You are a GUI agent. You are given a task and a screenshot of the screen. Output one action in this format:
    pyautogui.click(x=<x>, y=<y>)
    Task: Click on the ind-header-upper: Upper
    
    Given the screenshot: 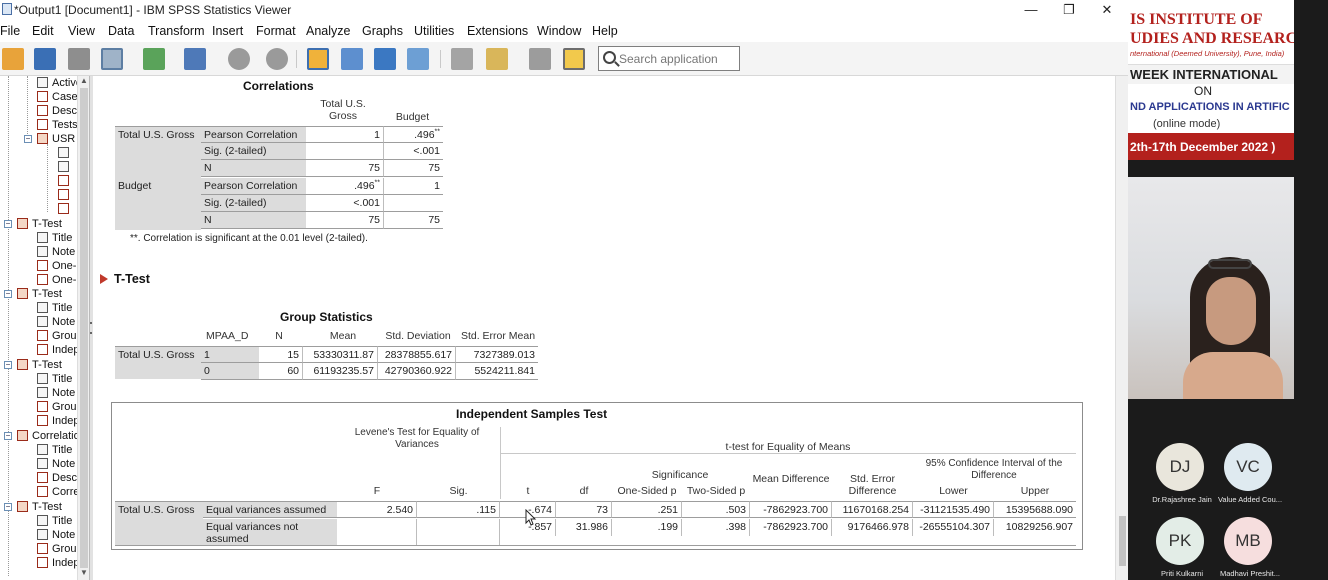 What is the action you would take?
    pyautogui.click(x=1035, y=491)
    